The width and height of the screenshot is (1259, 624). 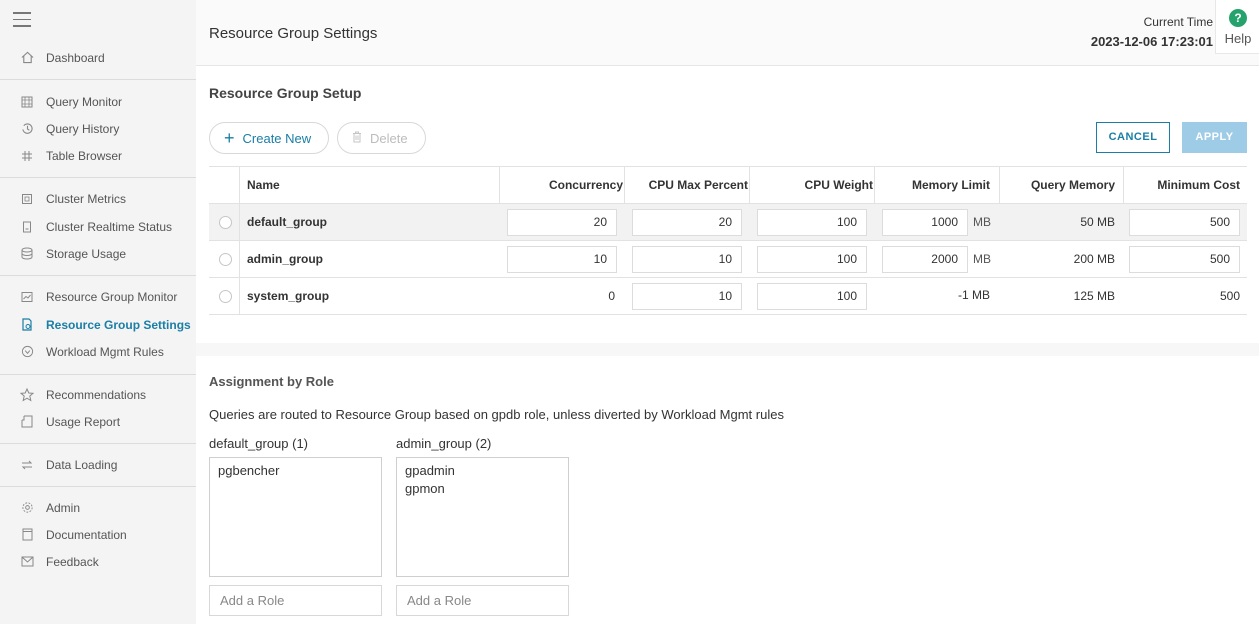 I want to click on status-icon, so click(x=27, y=227).